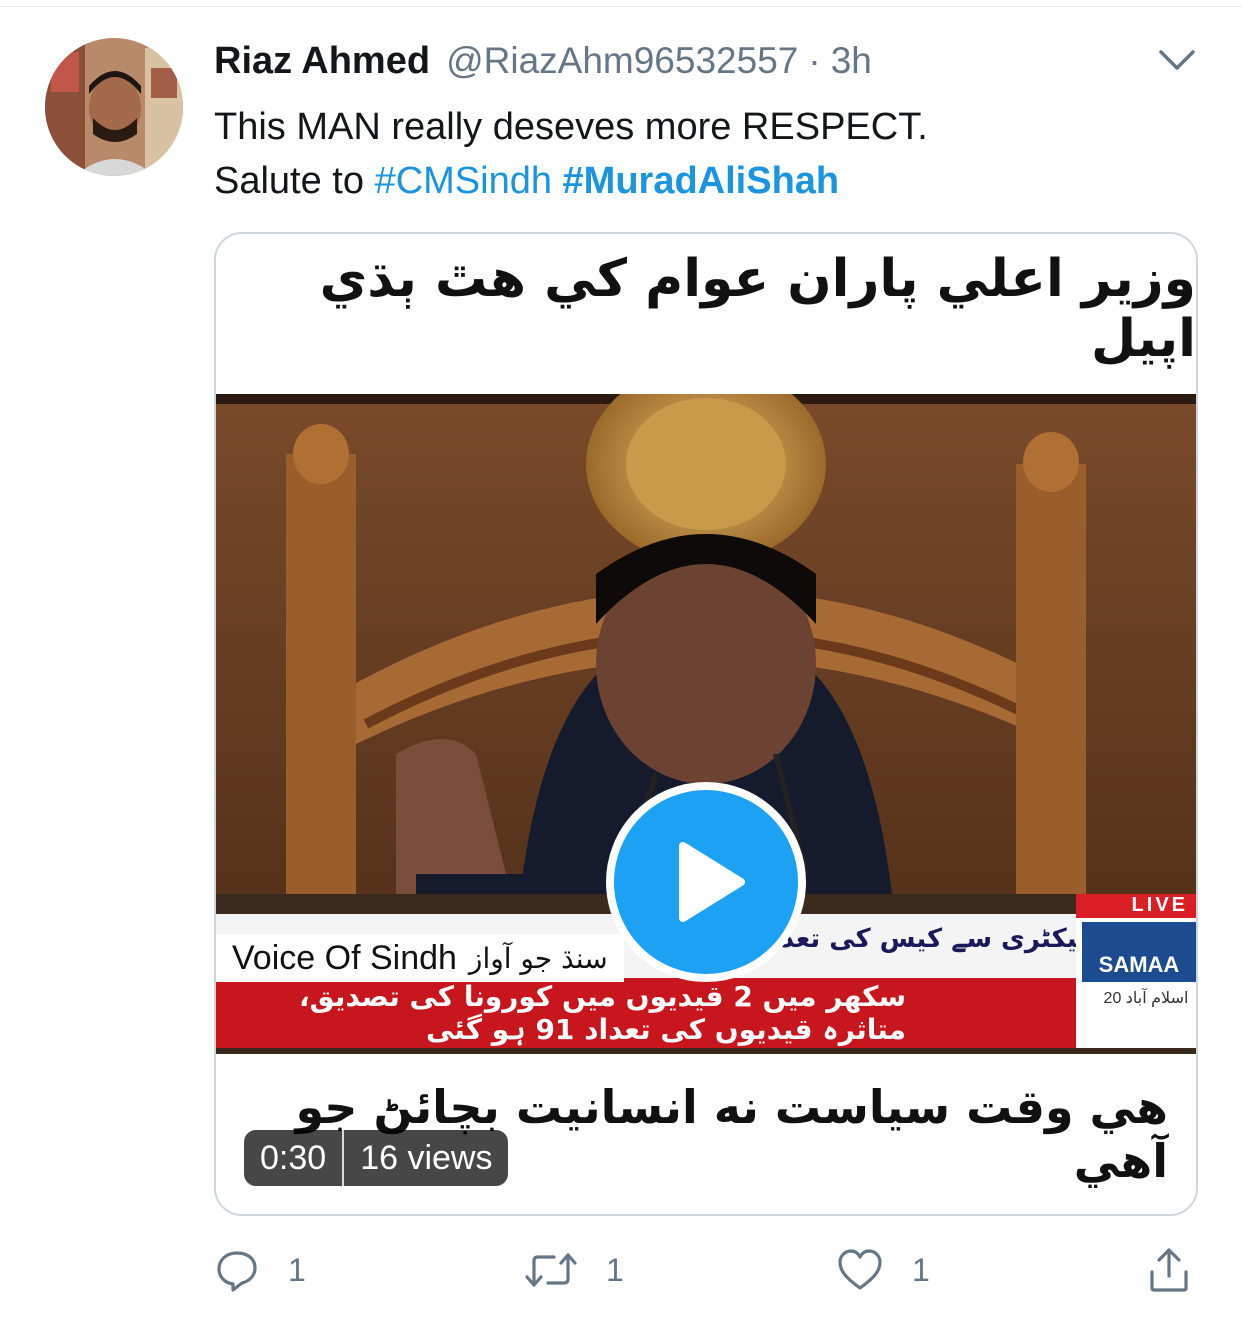 Image resolution: width=1242 pixels, height=1323 pixels. What do you see at coordinates (851, 61) in the screenshot?
I see `tweet-time: 3h` at bounding box center [851, 61].